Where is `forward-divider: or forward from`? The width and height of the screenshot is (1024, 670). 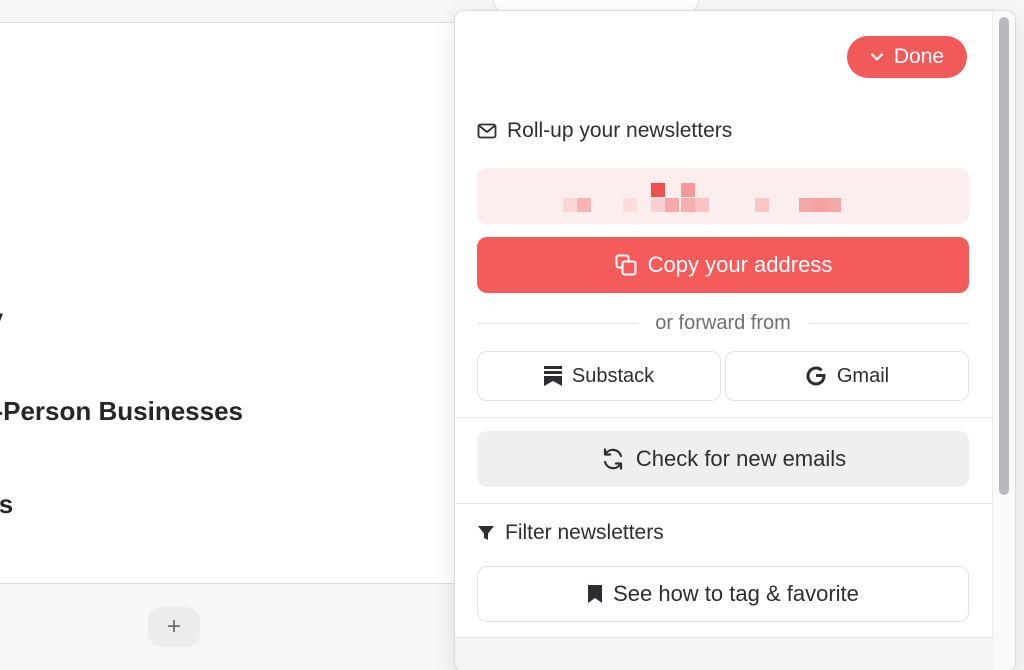 forward-divider: or forward from is located at coordinates (723, 323).